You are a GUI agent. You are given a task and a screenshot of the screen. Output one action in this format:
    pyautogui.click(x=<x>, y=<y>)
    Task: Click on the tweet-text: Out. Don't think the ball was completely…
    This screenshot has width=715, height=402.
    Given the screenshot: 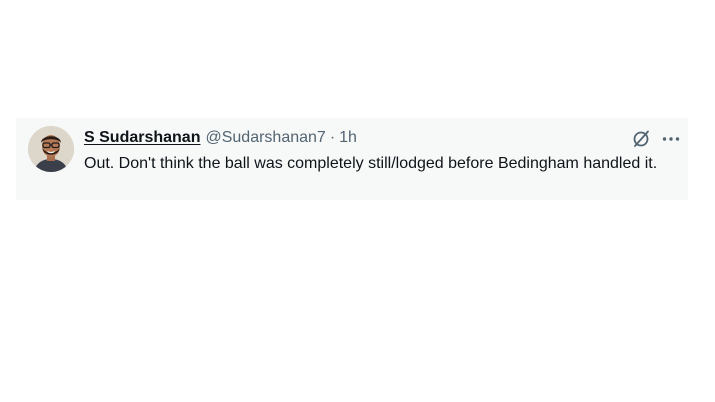 What is the action you would take?
    pyautogui.click(x=371, y=163)
    